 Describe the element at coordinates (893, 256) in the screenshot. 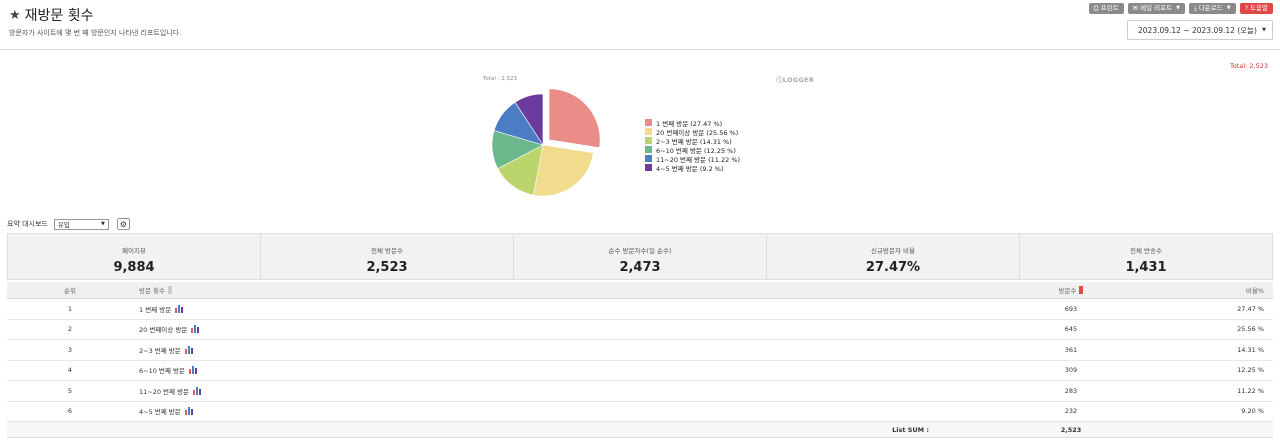

I see `stat-new-visitor-ratio: 신규방문자 비율 27.47%` at that location.